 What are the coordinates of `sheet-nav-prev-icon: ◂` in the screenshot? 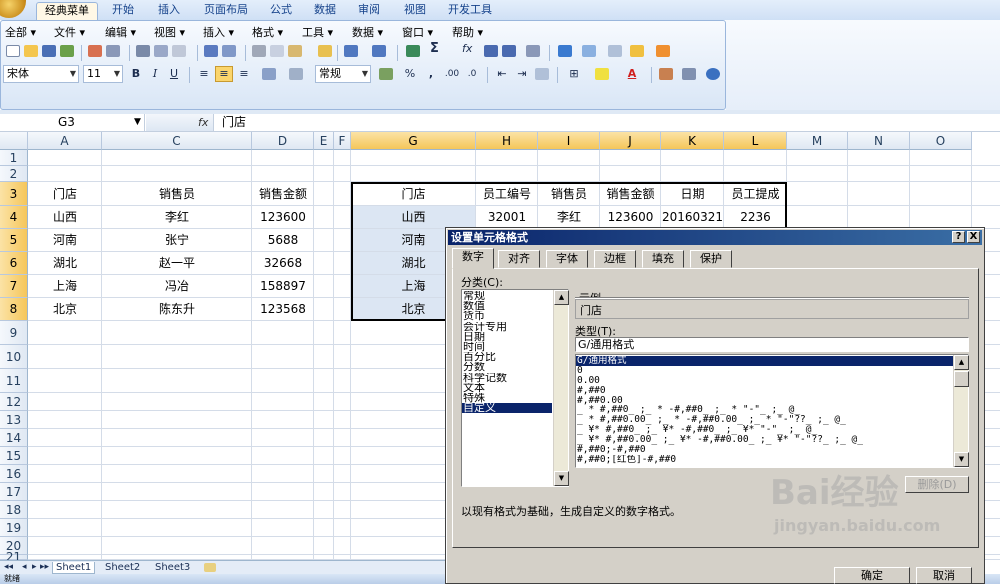 It's located at (24, 568).